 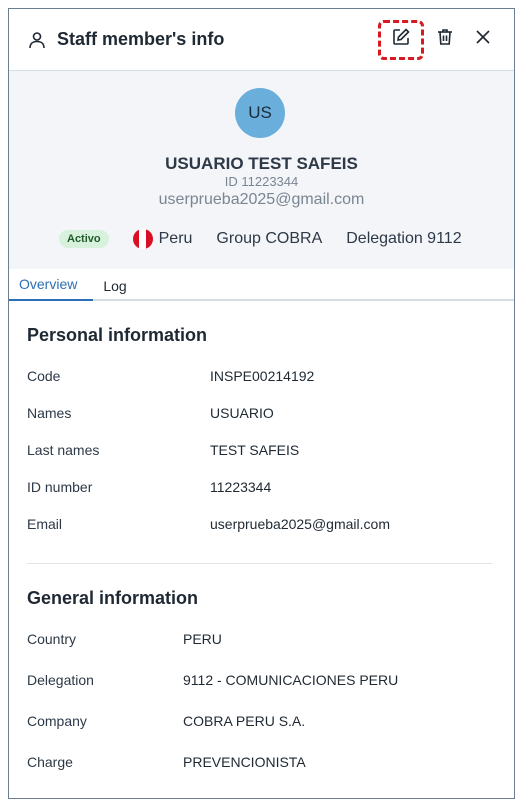 What do you see at coordinates (52, 639) in the screenshot?
I see `row-label: Country` at bounding box center [52, 639].